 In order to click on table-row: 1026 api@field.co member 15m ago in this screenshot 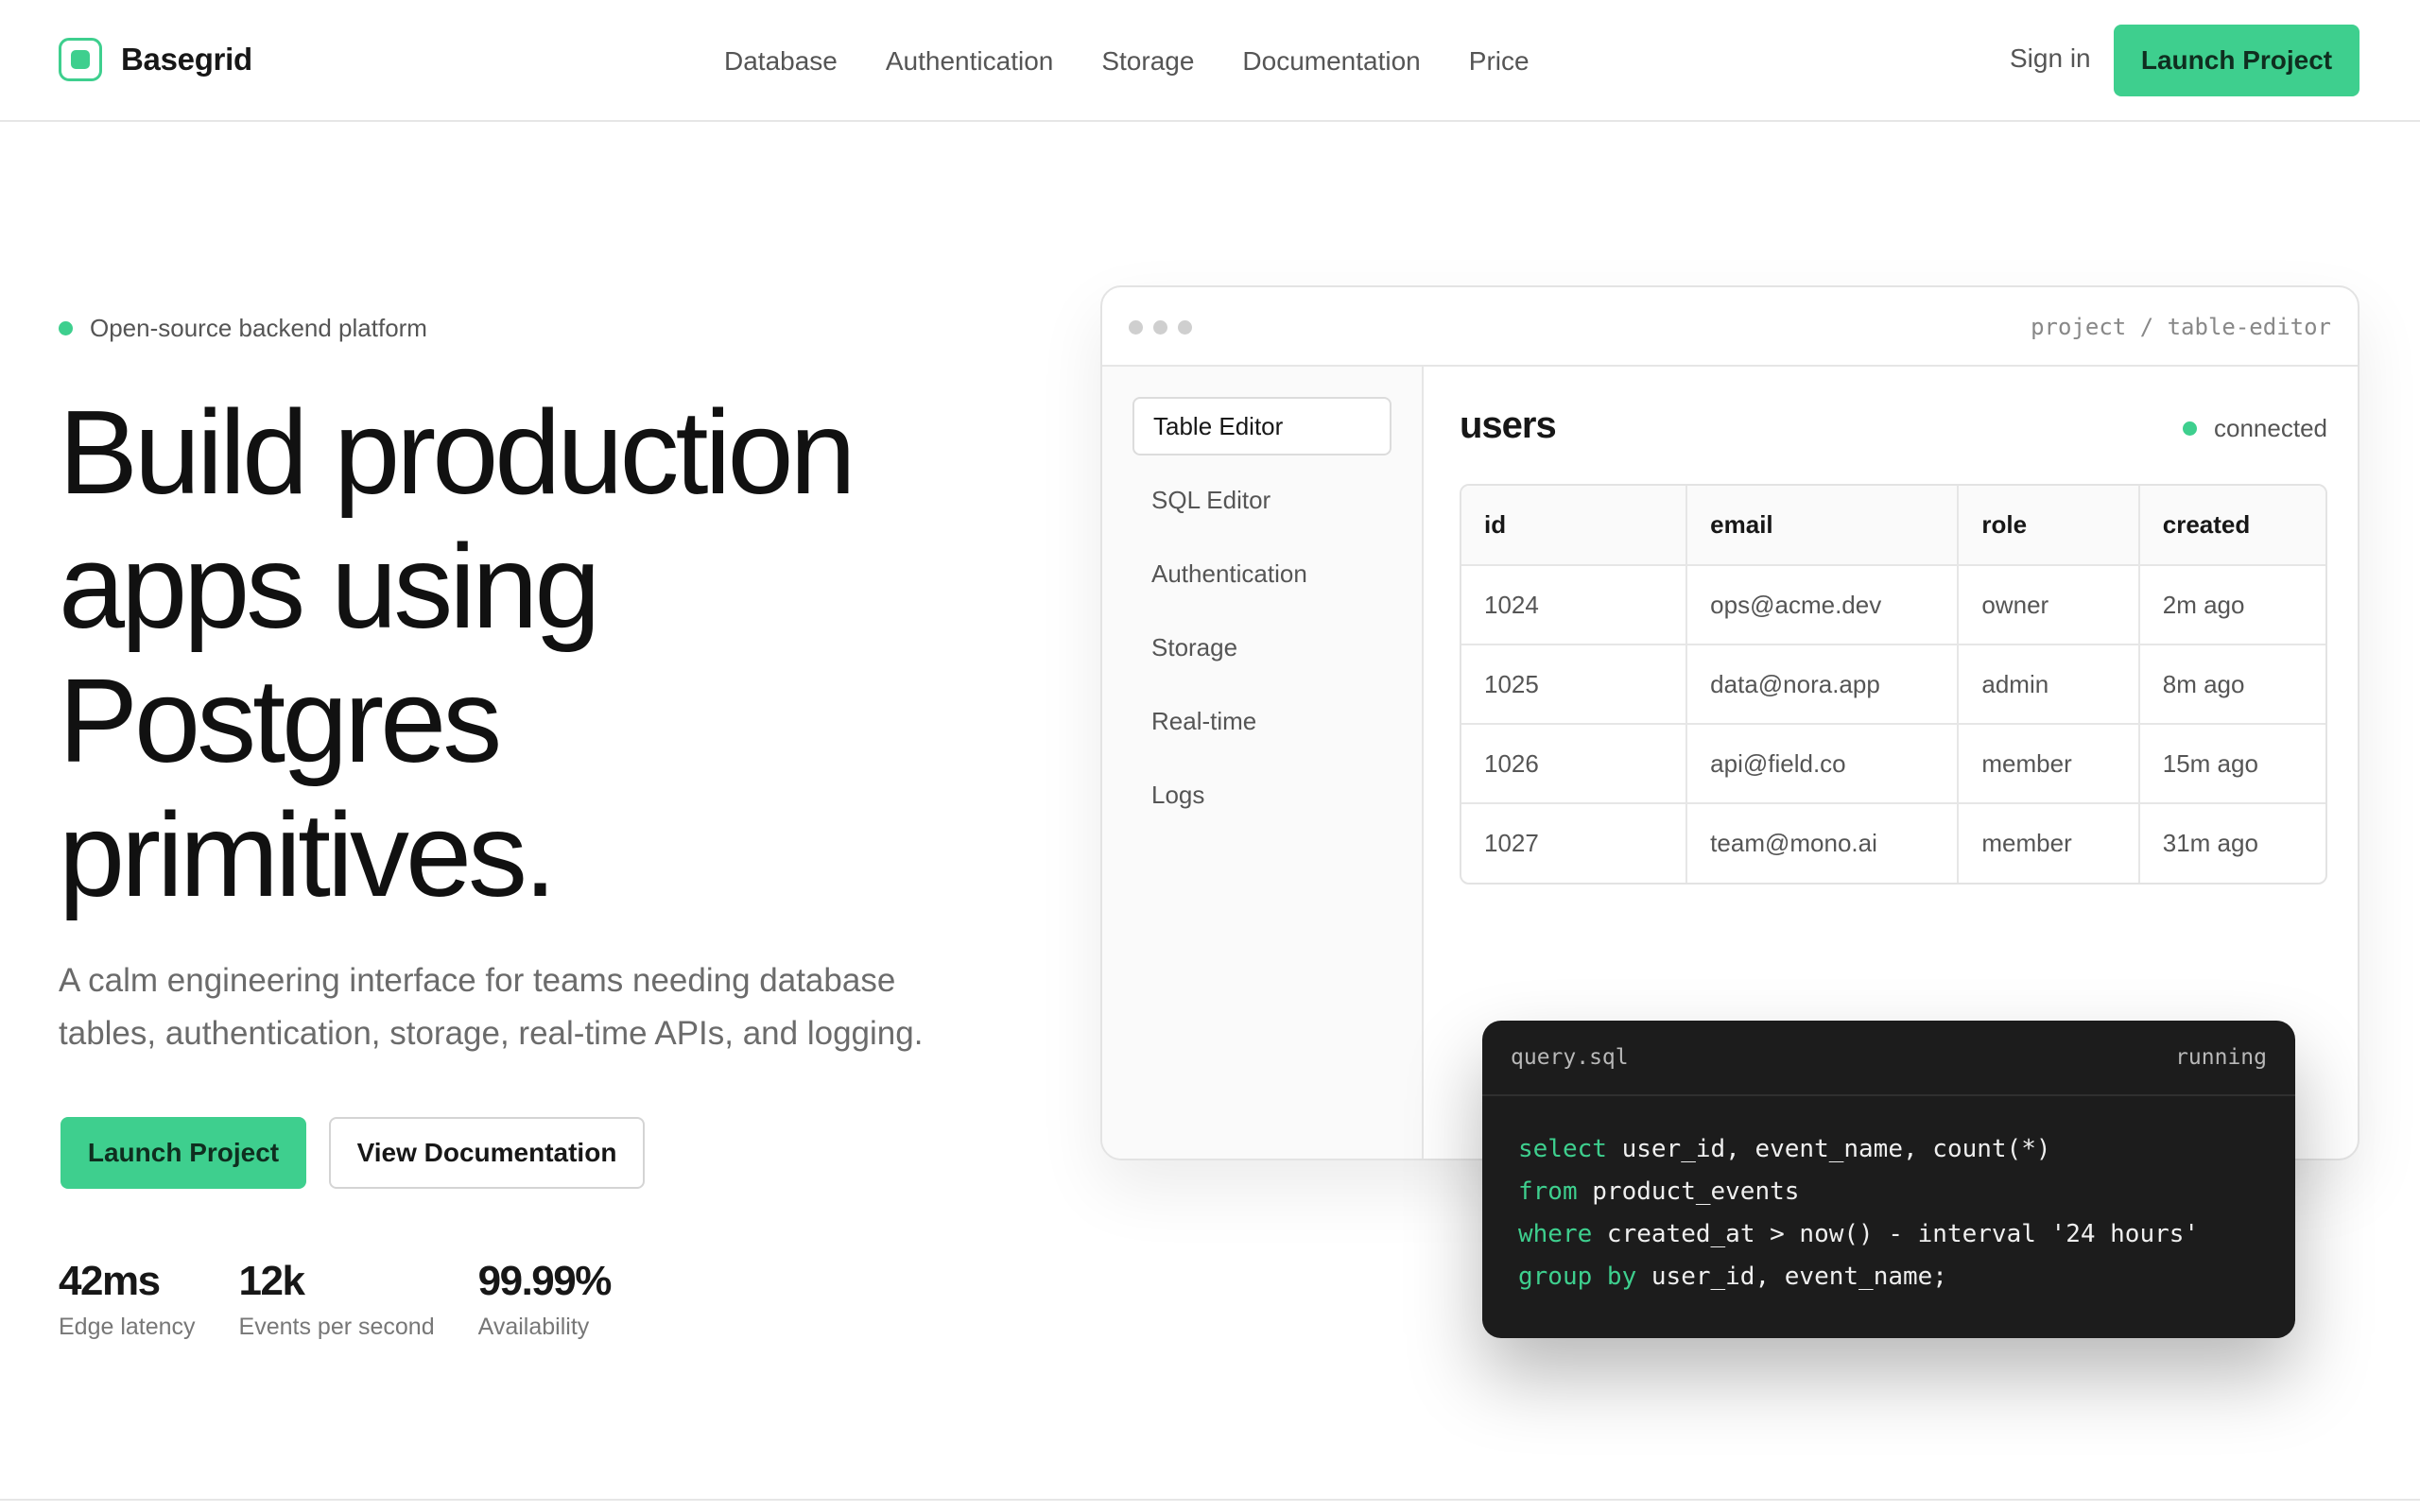, I will do `click(1893, 764)`.